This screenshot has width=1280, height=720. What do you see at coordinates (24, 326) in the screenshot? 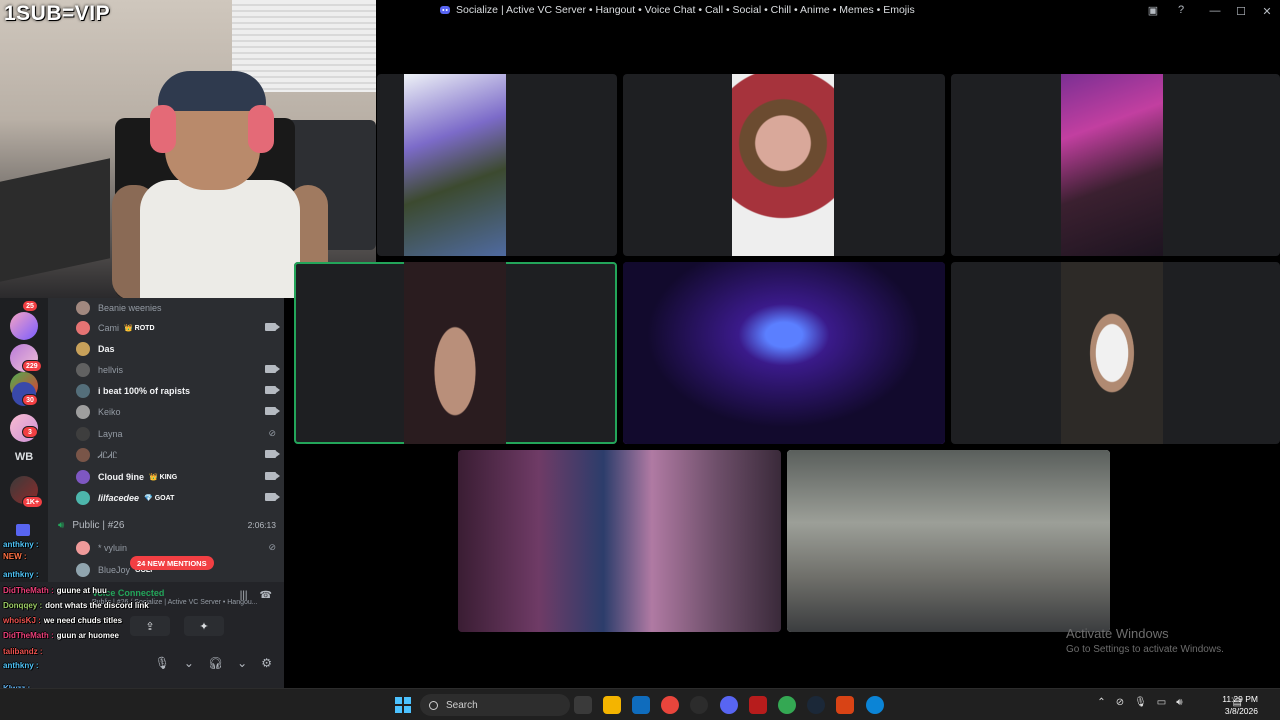
I see `server-icon` at bounding box center [24, 326].